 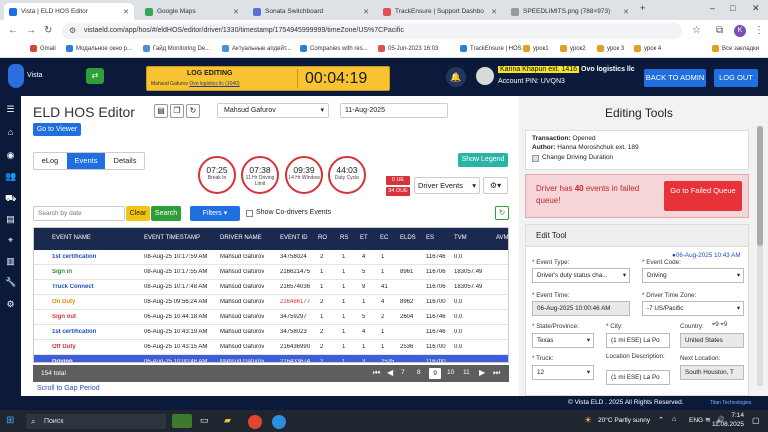 I want to click on browser-tab-vista: Vista | ELD HOS Editor ✕, so click(x=69, y=11).